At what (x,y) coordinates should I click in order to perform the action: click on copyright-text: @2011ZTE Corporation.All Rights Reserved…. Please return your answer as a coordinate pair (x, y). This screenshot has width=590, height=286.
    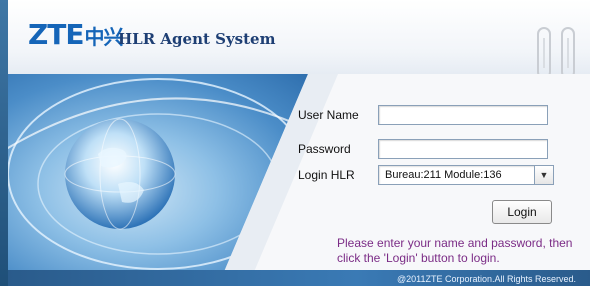
    Looking at the image, I should click on (486, 279).